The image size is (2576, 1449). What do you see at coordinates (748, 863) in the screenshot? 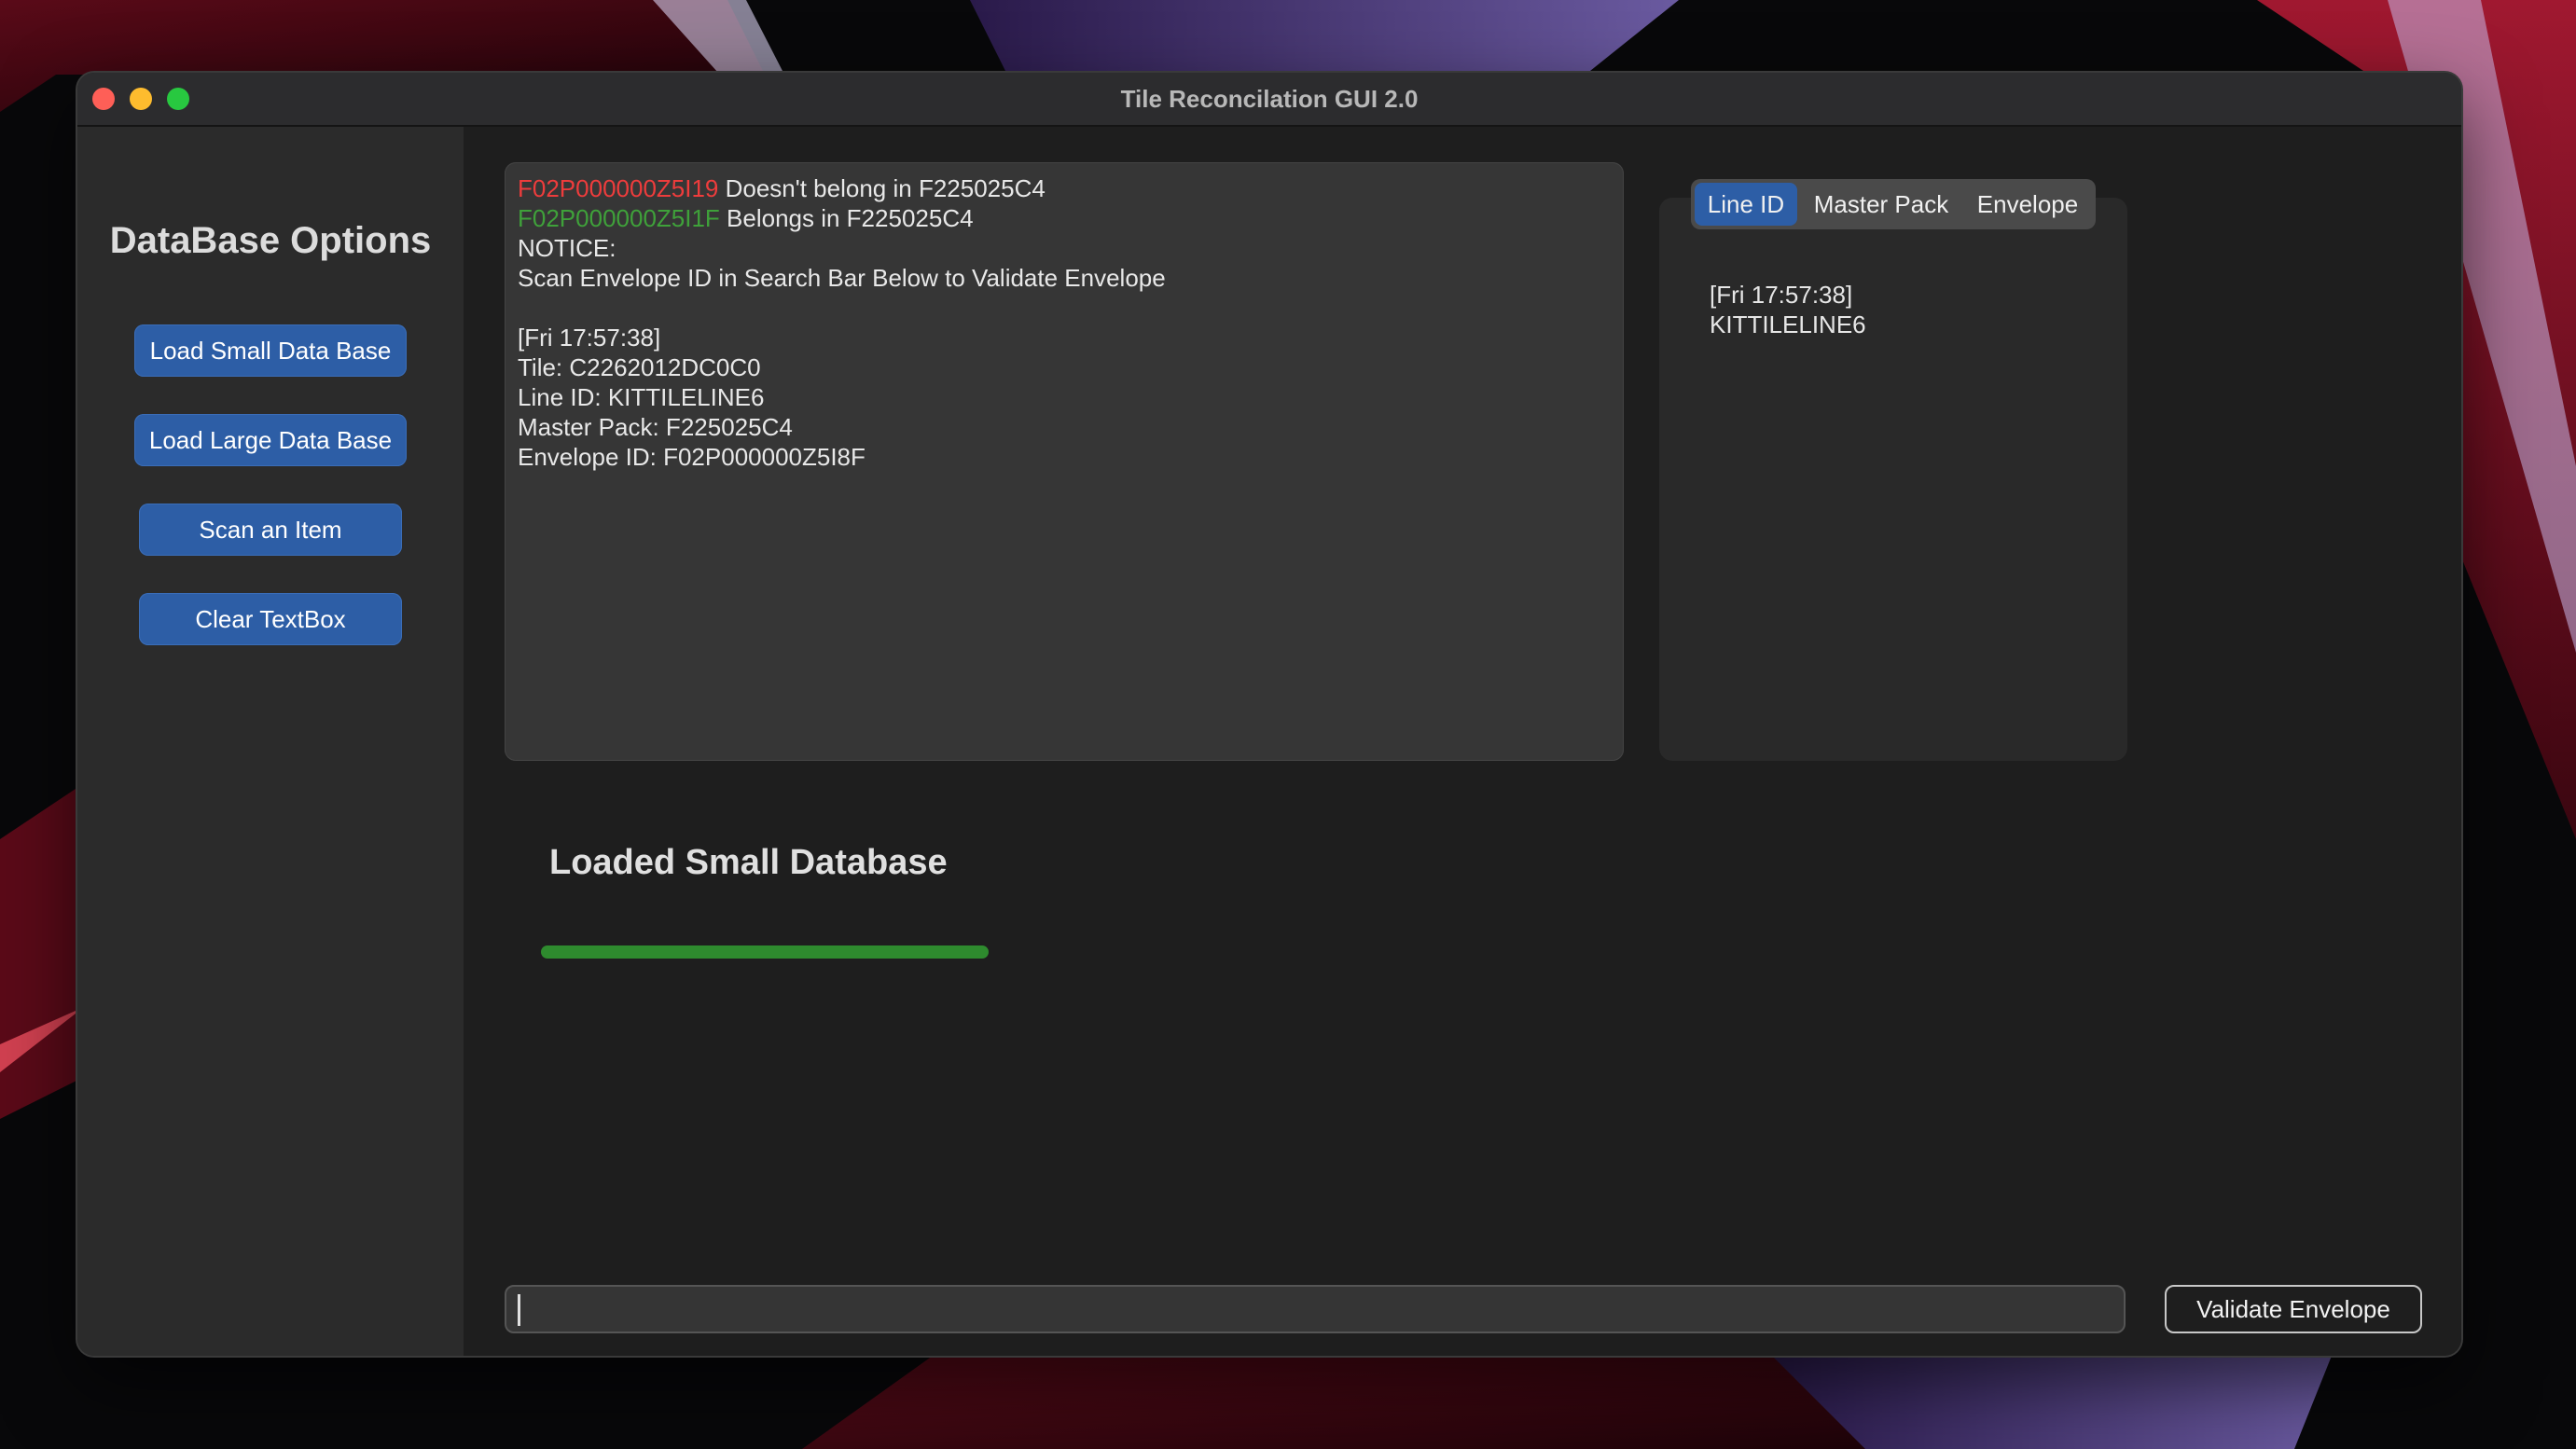
I see `status-label: Loaded Small Database` at bounding box center [748, 863].